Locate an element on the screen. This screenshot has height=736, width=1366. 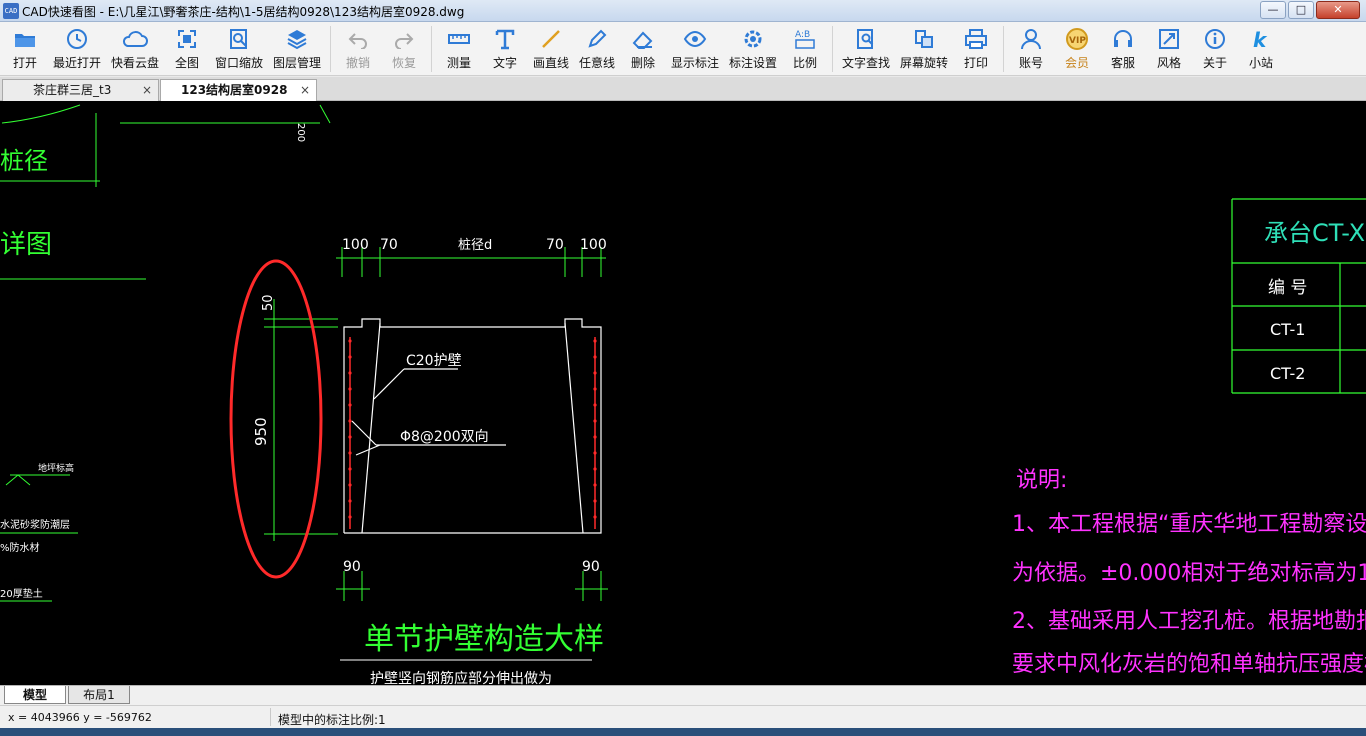
text-label: 文字 is located at coordinates (504, 63).